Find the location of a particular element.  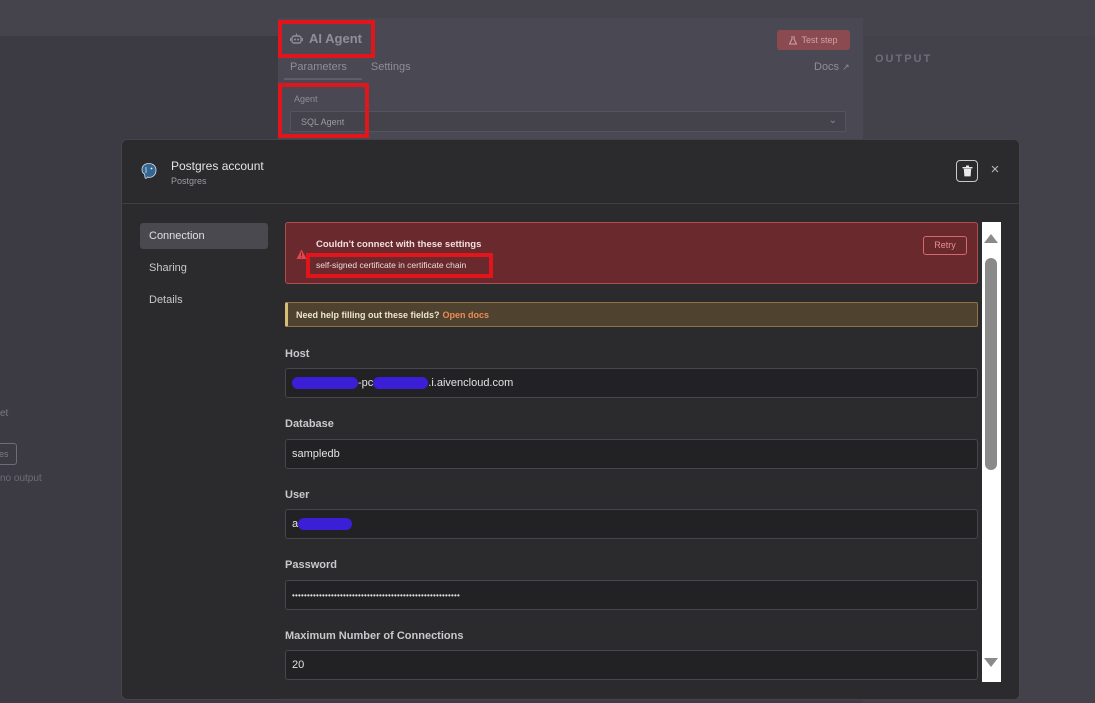

modal-header: Postgres account Postgres × is located at coordinates (570, 172).